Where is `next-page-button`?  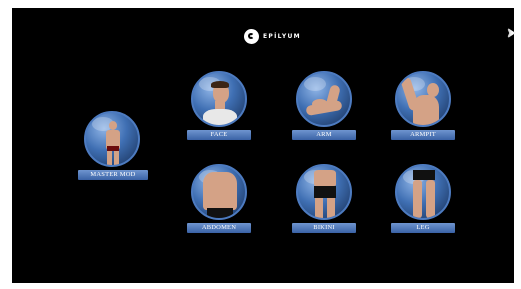
next-page-button is located at coordinates (511, 33).